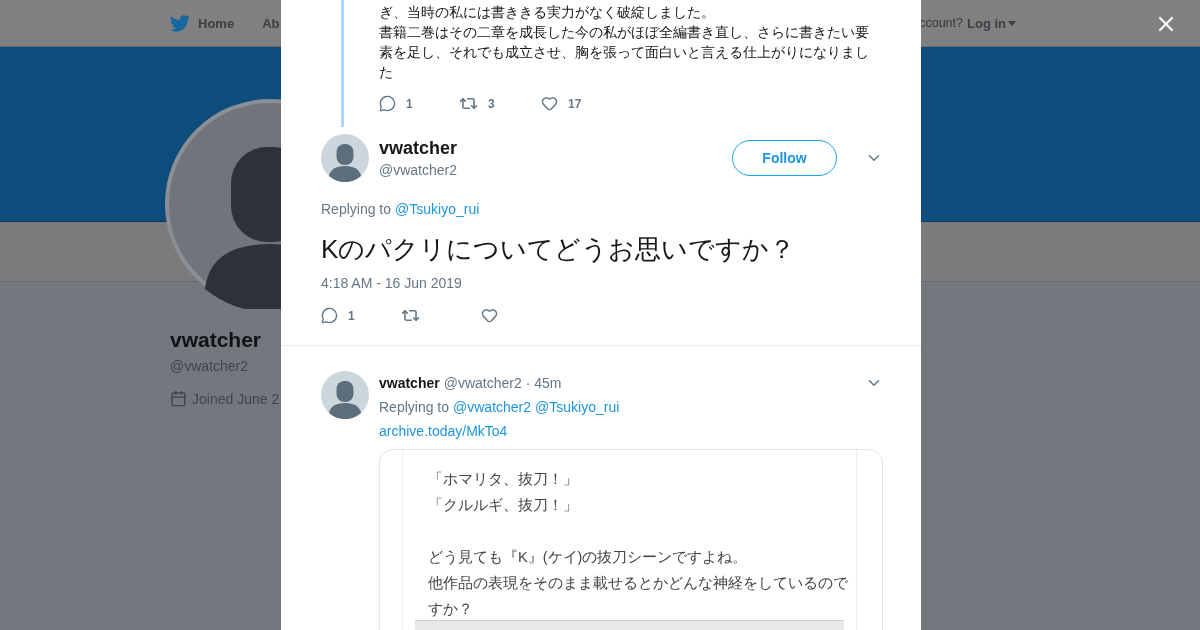 The image size is (1200, 630). I want to click on tweet-text: Kのパクリについてどうお思いですか？, so click(559, 249).